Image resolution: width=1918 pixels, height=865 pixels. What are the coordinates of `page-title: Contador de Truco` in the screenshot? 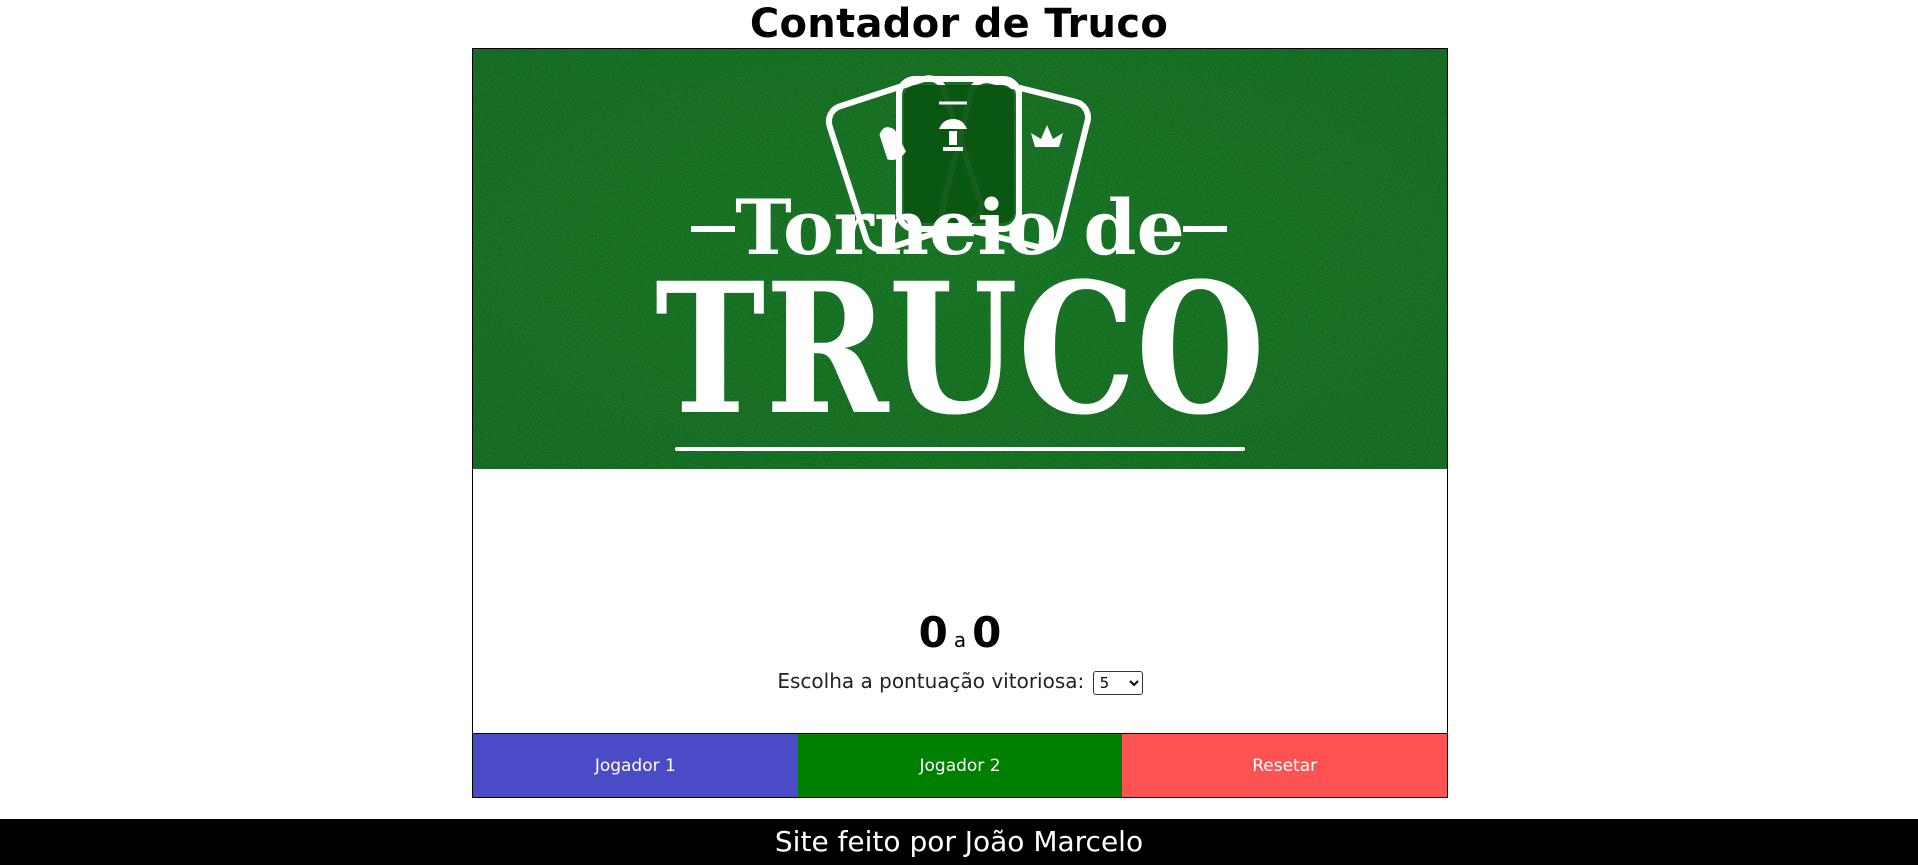 It's located at (959, 24).